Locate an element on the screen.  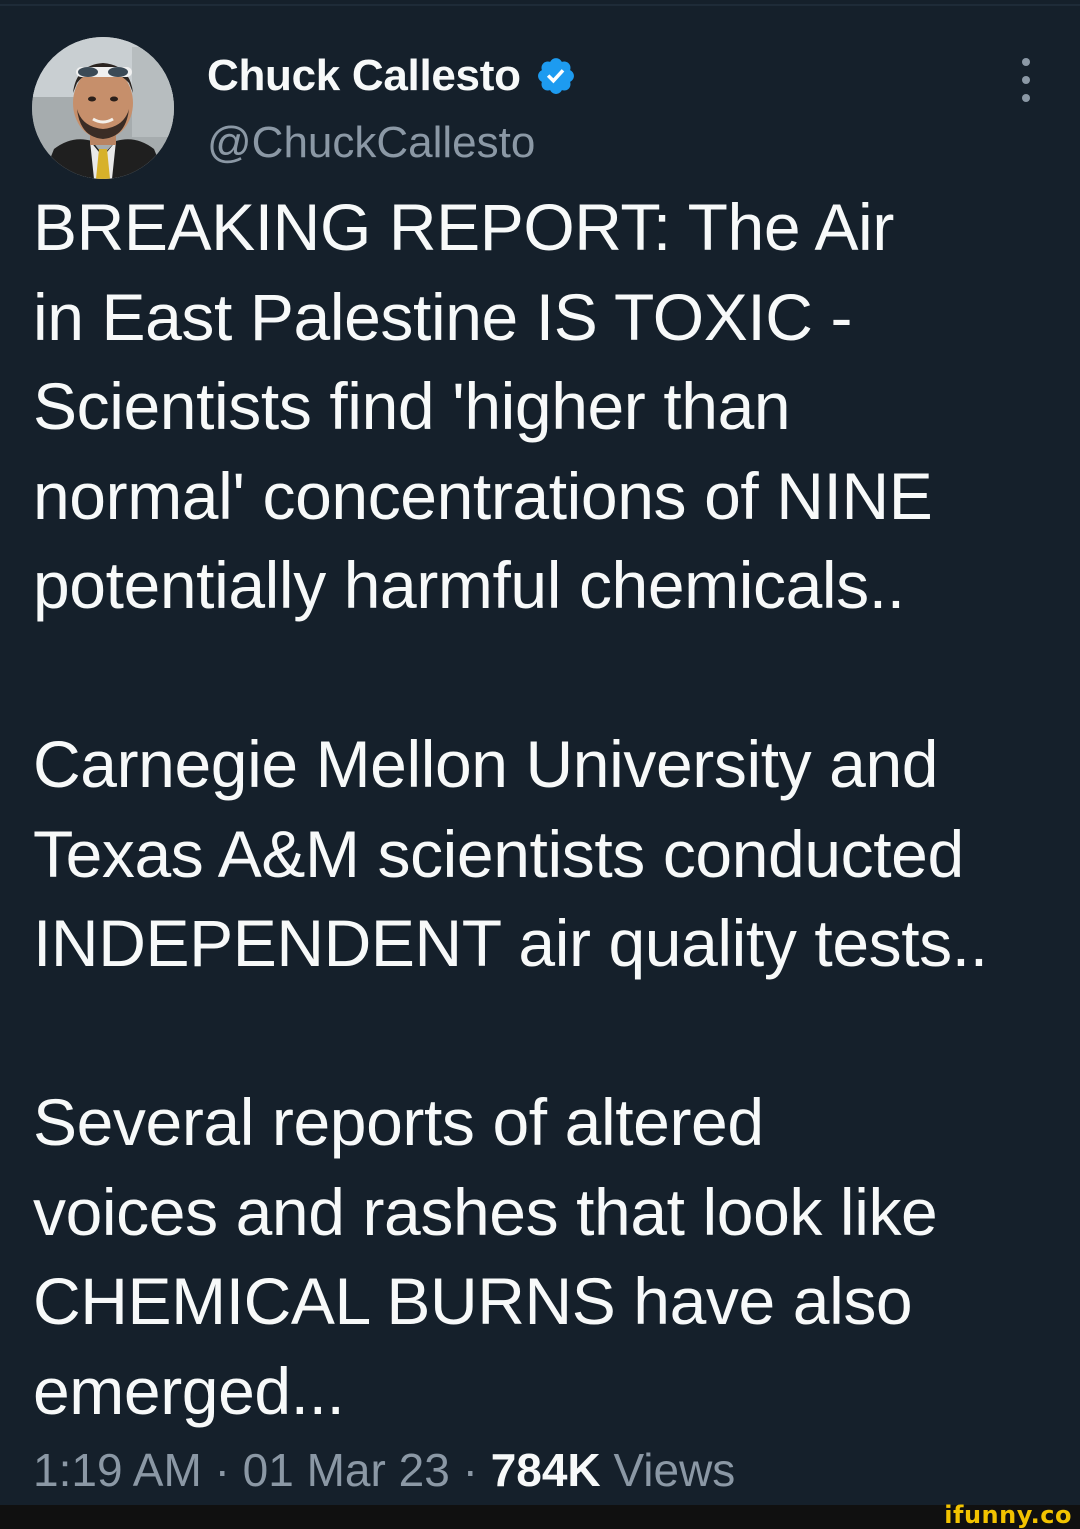
more-options-icon is located at coordinates (1026, 80).